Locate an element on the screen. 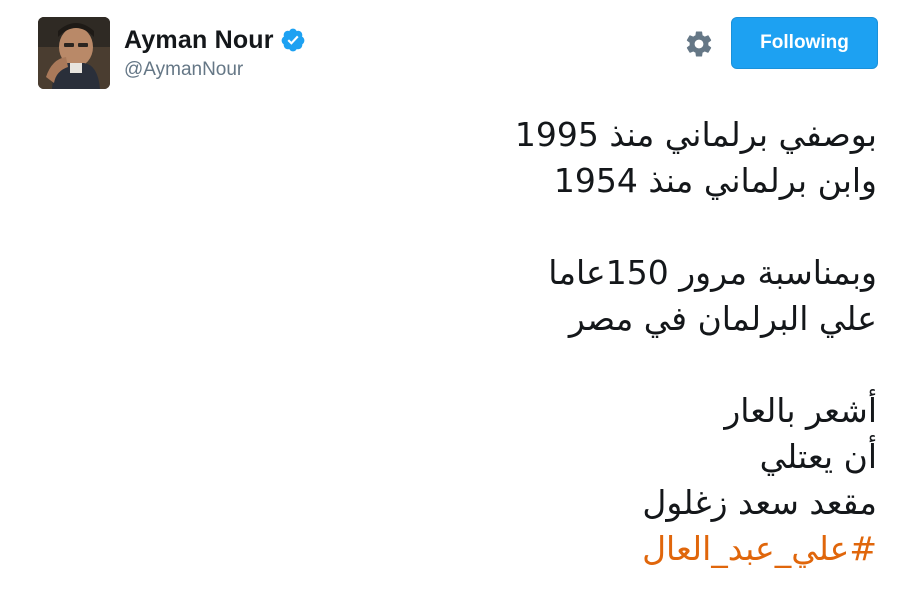  tweet-line: وبمناسبة مرور 150عاما is located at coordinates (712, 272).